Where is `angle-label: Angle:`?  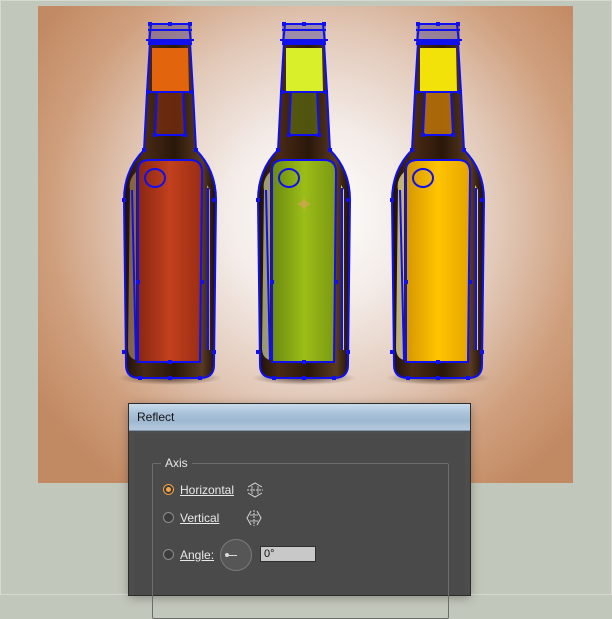 angle-label: Angle: is located at coordinates (197, 555).